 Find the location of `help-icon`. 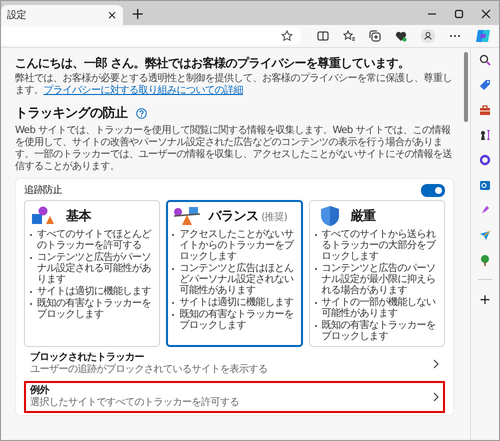

help-icon is located at coordinates (141, 113).